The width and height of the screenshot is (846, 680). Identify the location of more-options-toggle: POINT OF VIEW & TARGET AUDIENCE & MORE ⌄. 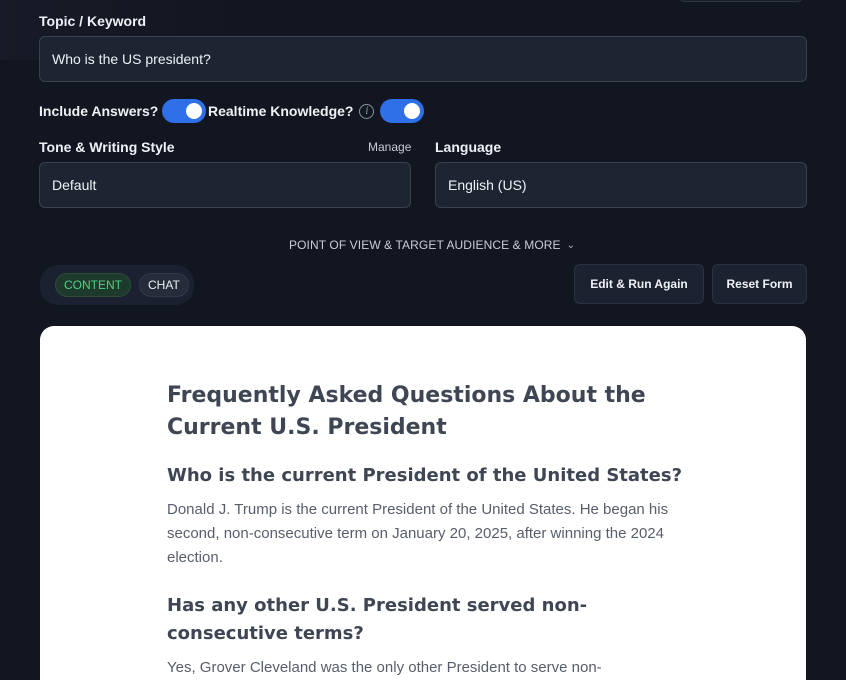
(432, 245).